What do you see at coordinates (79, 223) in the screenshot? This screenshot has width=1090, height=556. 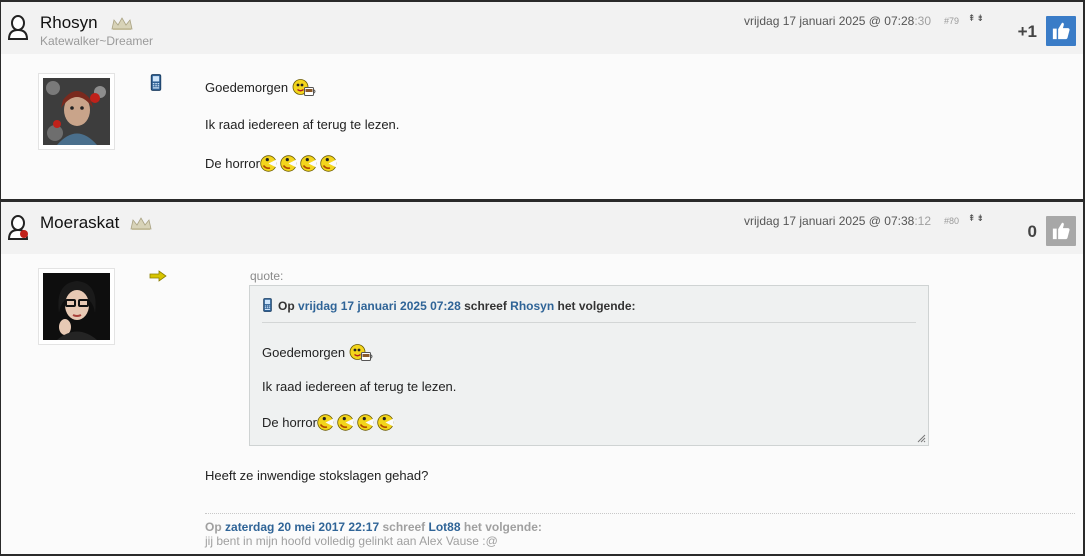 I see `username: Moeraskat` at bounding box center [79, 223].